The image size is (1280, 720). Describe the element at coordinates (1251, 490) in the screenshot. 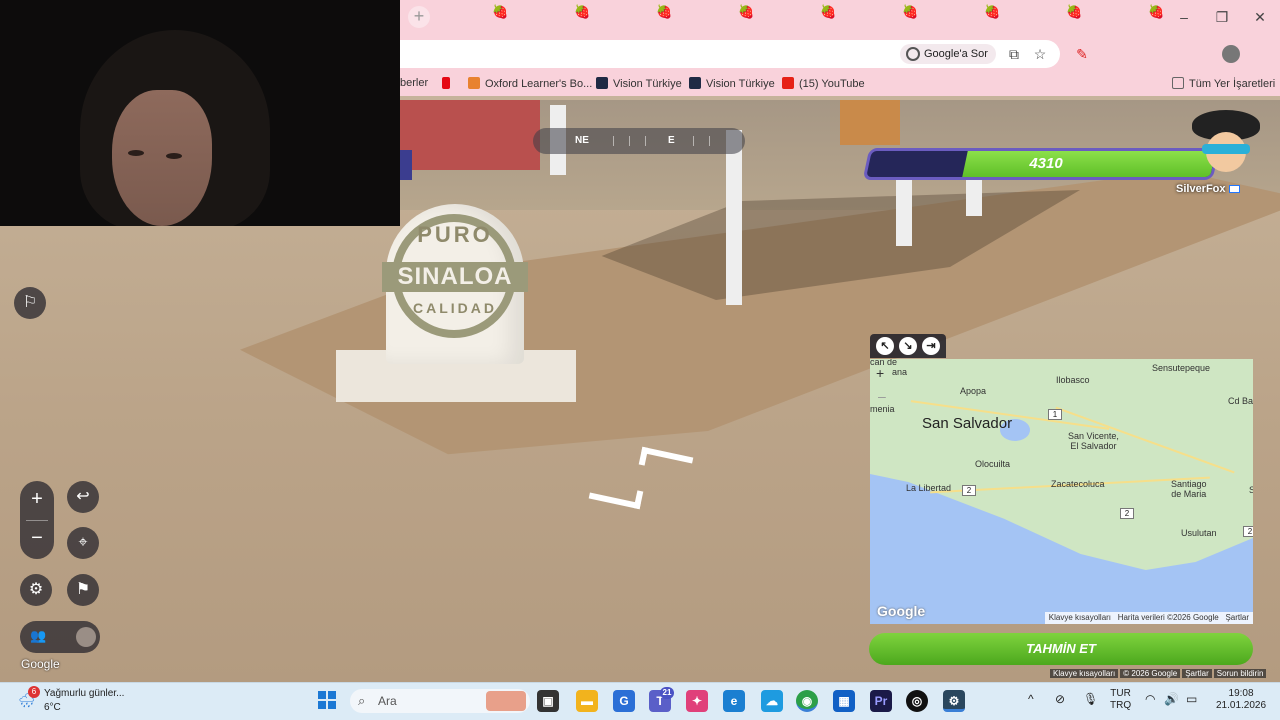

I see `map-label-s: S` at that location.